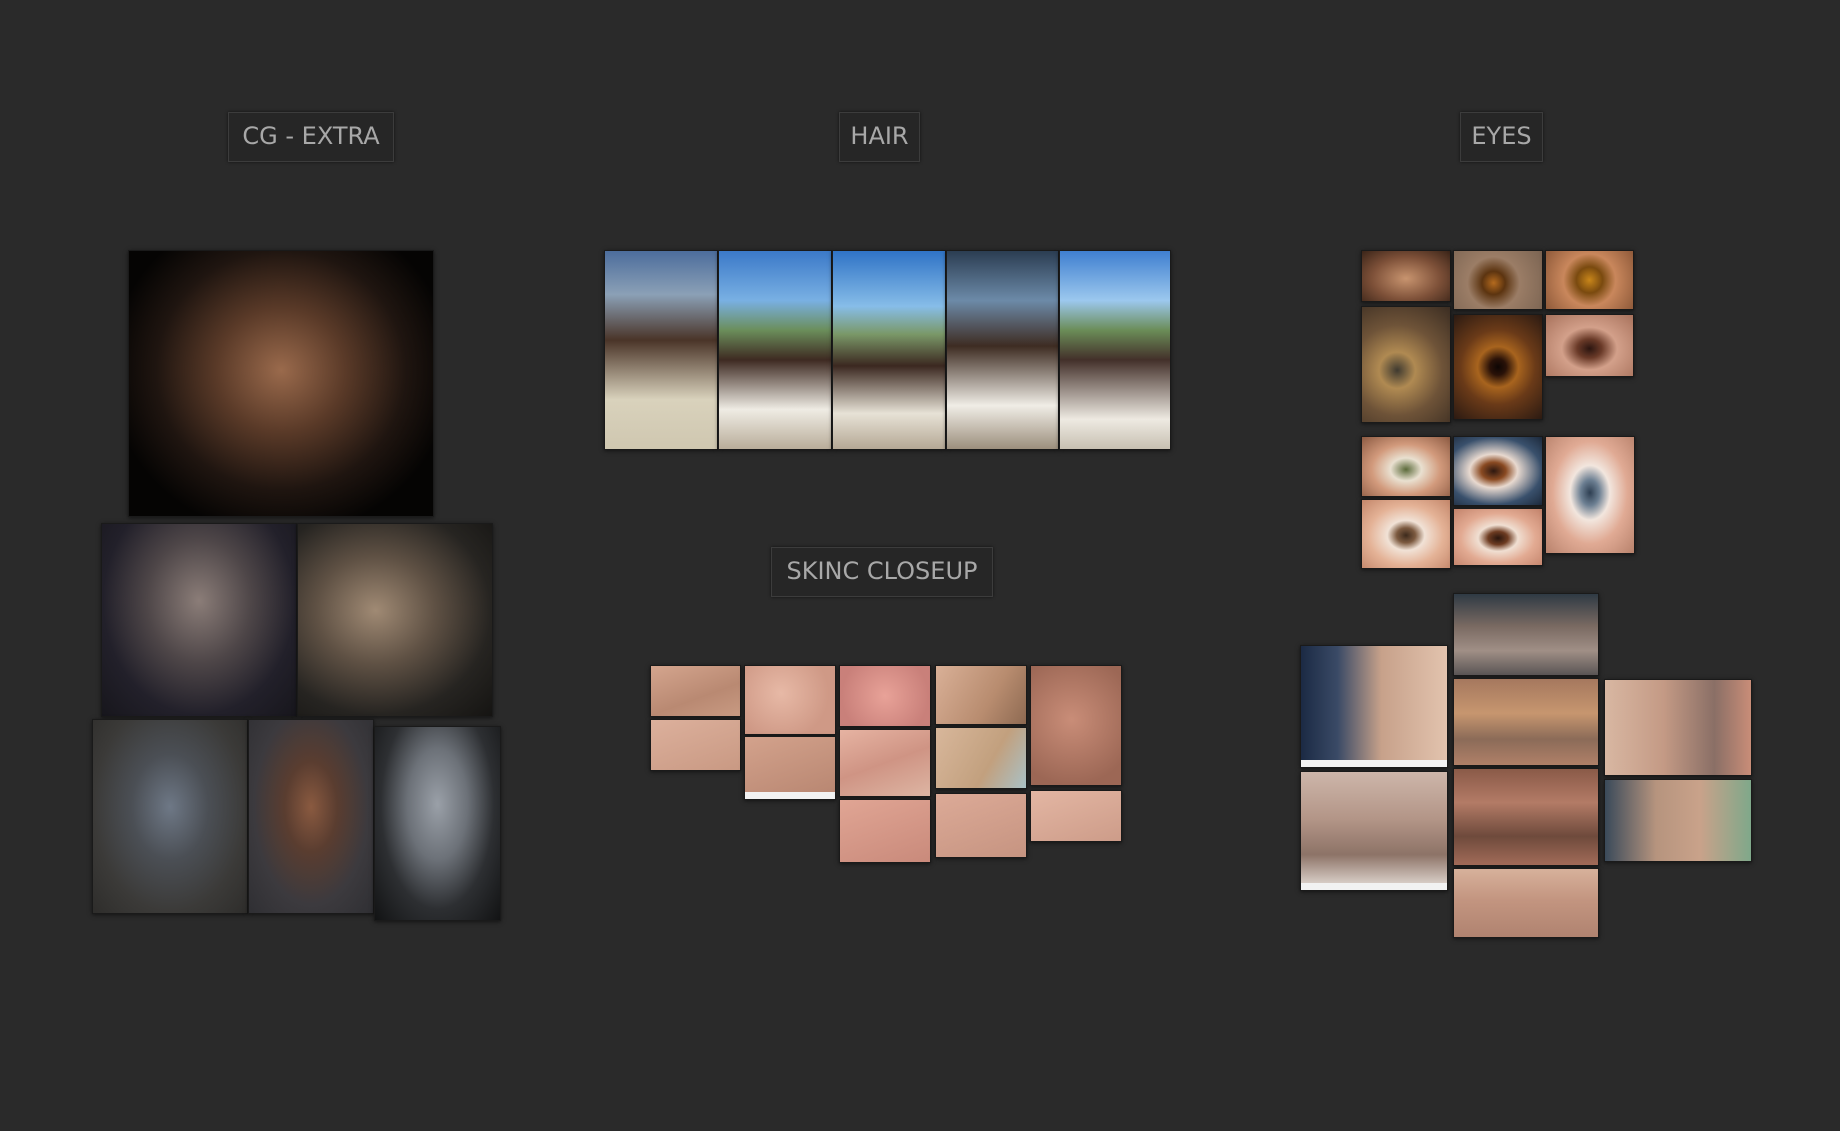 Image resolution: width=1840 pixels, height=1131 pixels. Describe the element at coordinates (879, 137) in the screenshot. I see `group-label-hair: HAIR` at that location.